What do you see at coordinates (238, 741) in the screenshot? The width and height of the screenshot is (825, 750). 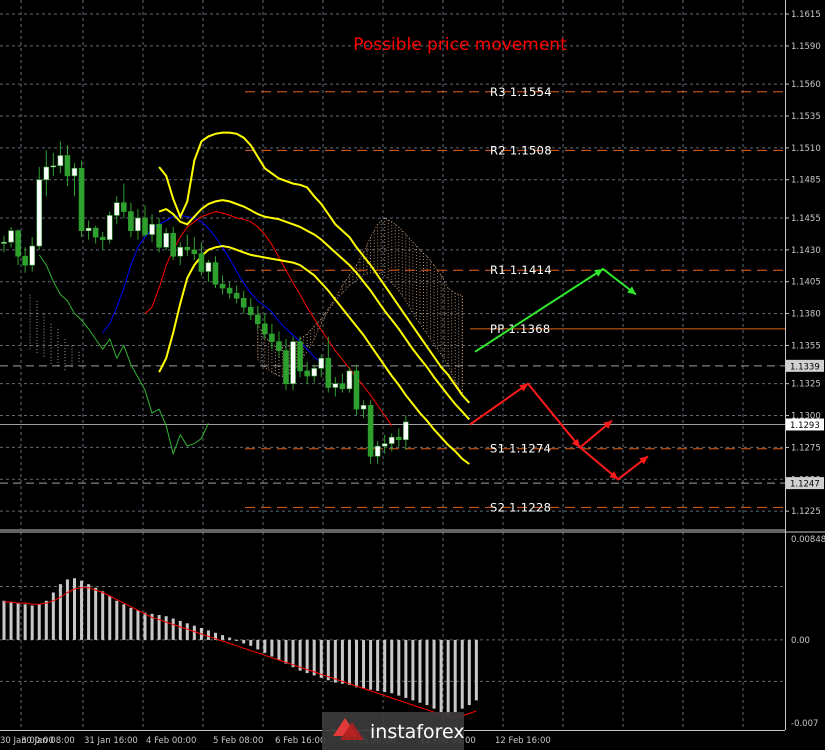 I see `x-tick-label: 5 Feb 08:00` at bounding box center [238, 741].